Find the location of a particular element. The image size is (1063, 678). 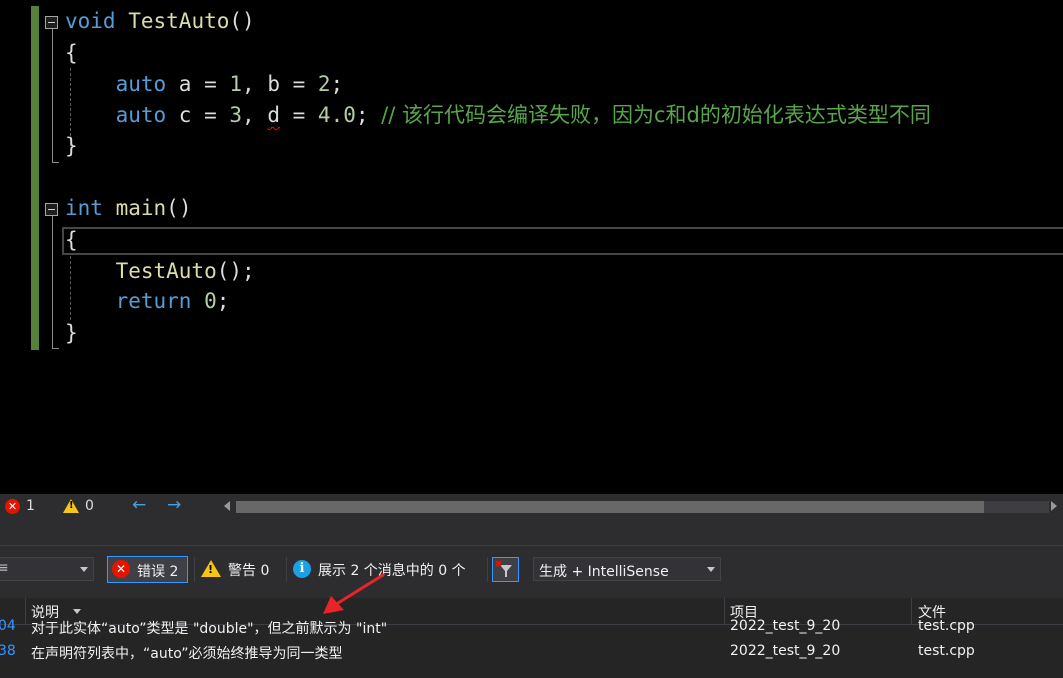

number-literal: 1 is located at coordinates (236, 84).